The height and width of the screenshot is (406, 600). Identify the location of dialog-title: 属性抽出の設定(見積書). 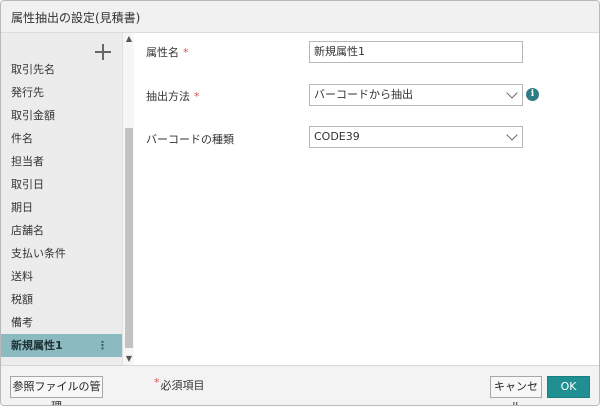
(76, 18).